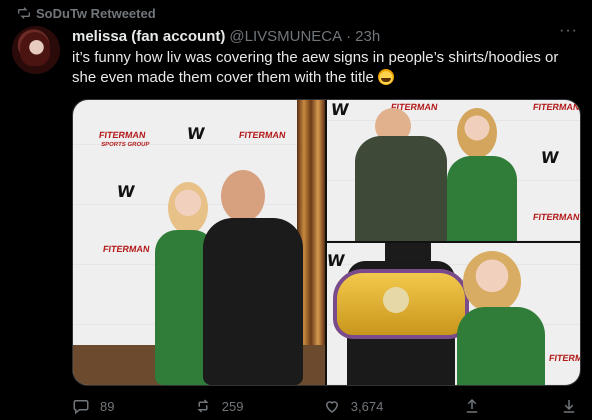 Image resolution: width=592 pixels, height=420 pixels. I want to click on tweet-actions: 89 259 3,674, so click(325, 406).